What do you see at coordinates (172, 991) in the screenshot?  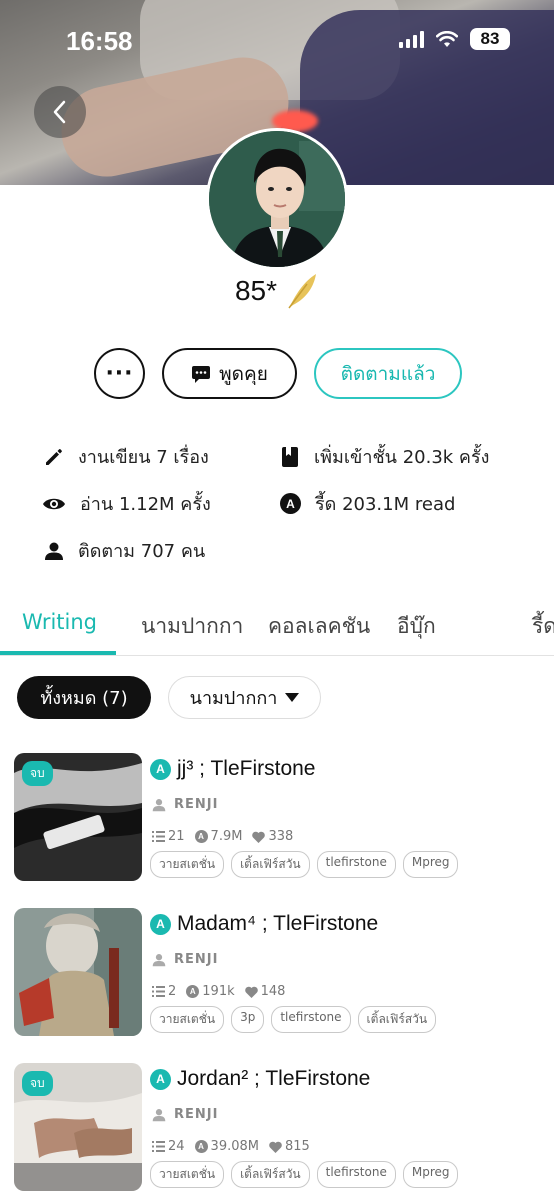 I see `story-chapters-count: 2` at bounding box center [172, 991].